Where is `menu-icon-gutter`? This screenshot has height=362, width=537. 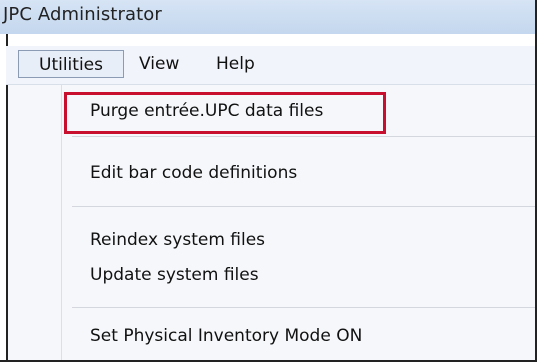 menu-icon-gutter is located at coordinates (61, 223).